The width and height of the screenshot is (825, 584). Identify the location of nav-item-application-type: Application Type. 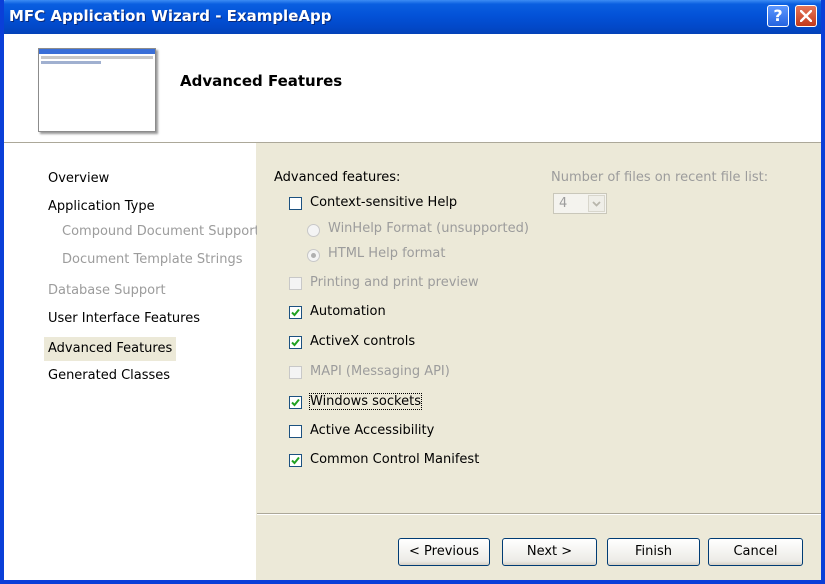
(101, 207).